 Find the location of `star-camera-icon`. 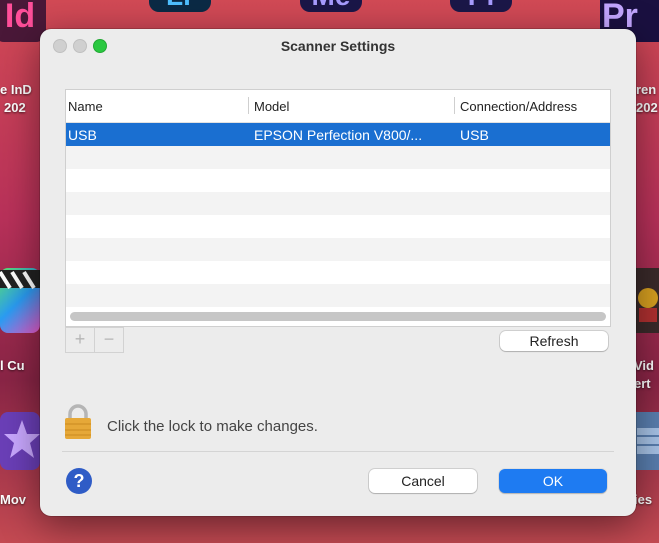

star-camera-icon is located at coordinates (22, 439).